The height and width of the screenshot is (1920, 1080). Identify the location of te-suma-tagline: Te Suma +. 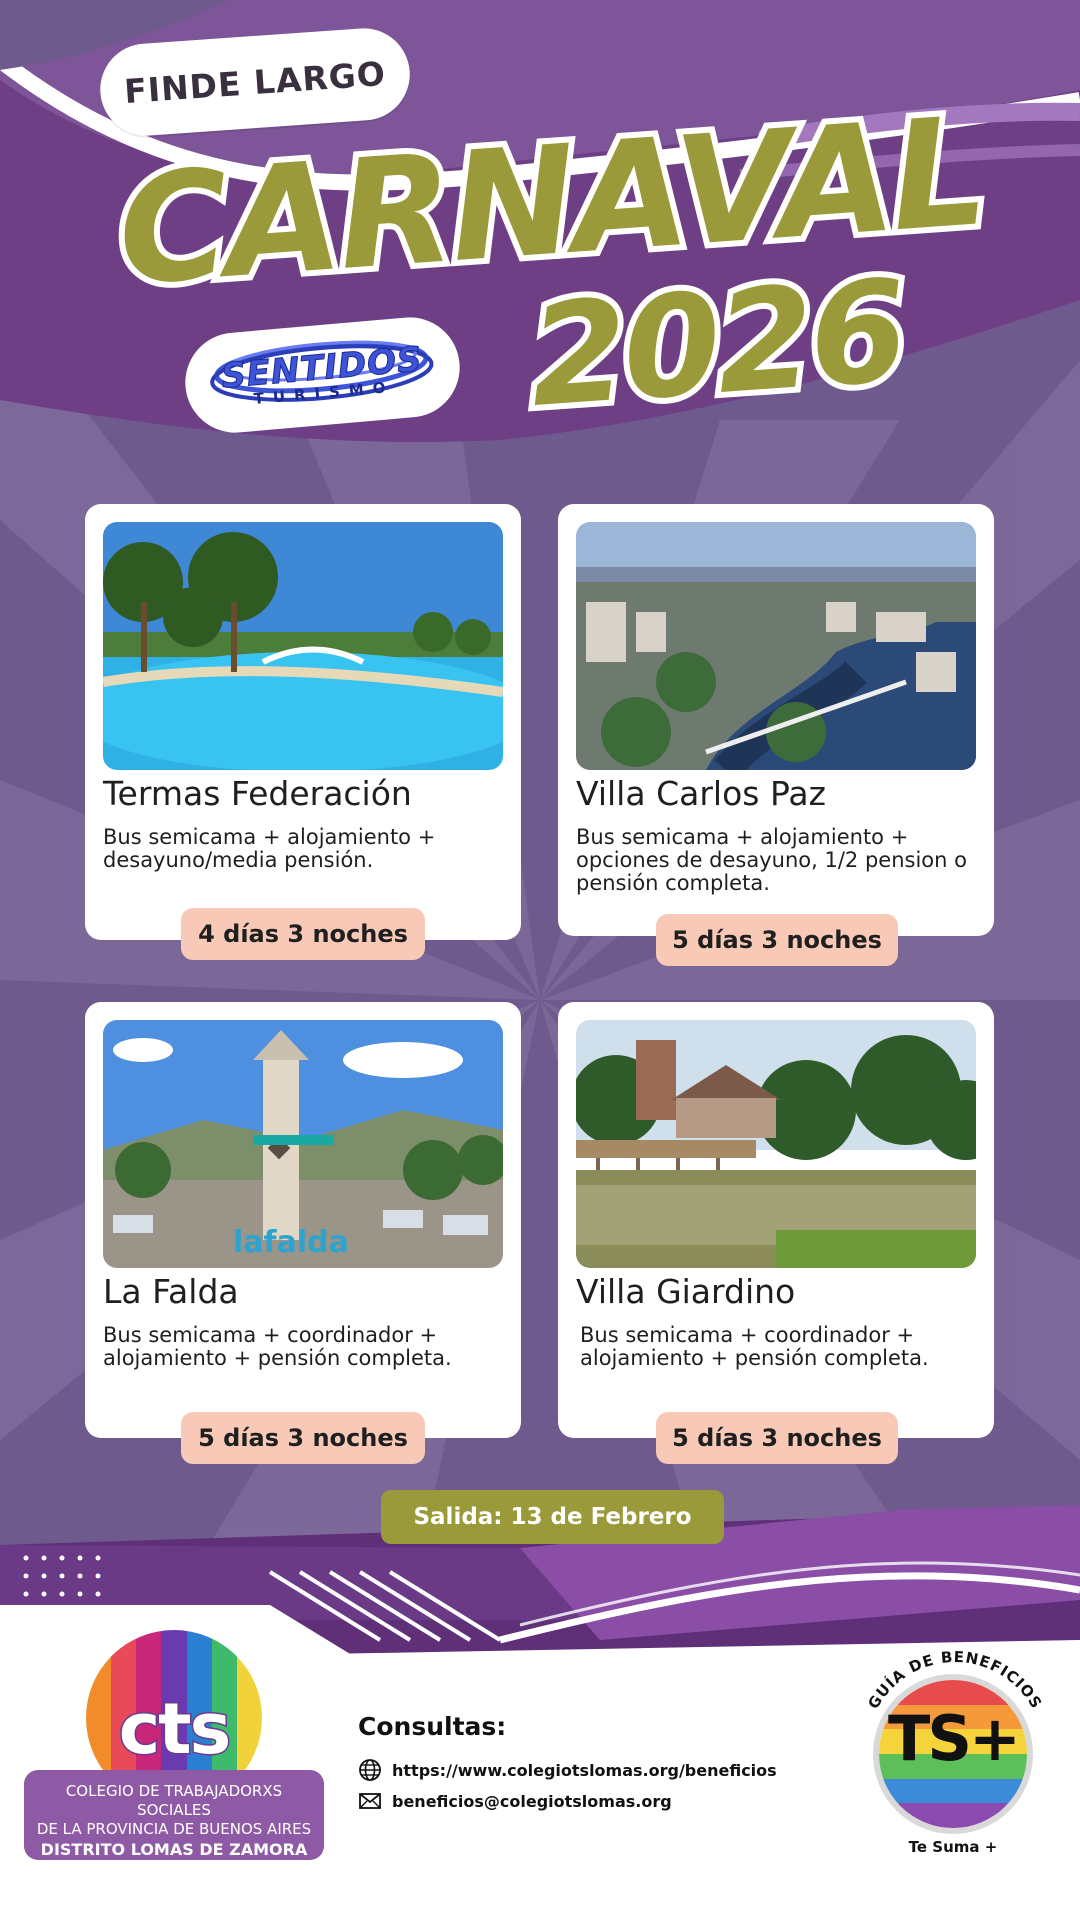
(953, 1847).